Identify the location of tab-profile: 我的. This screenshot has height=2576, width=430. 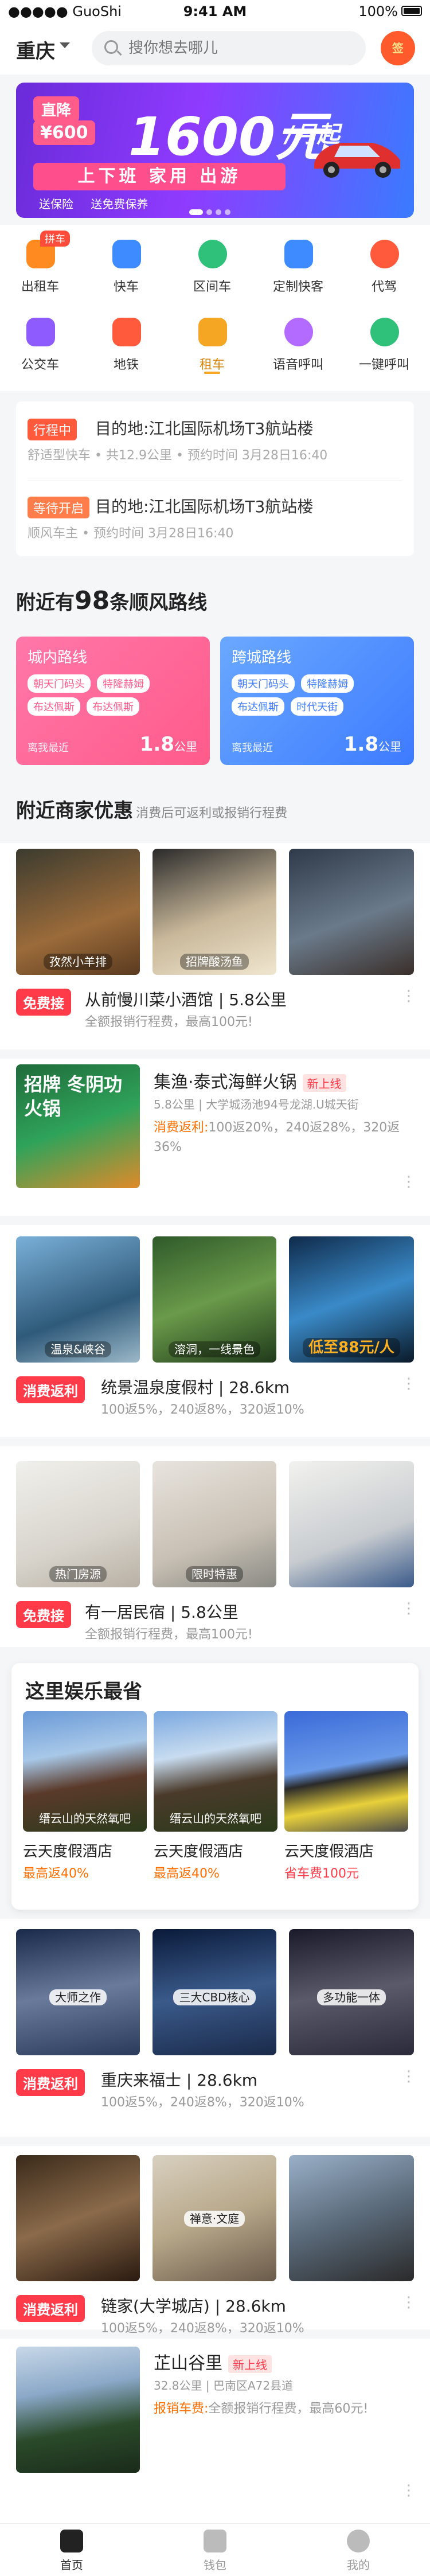
(359, 2552).